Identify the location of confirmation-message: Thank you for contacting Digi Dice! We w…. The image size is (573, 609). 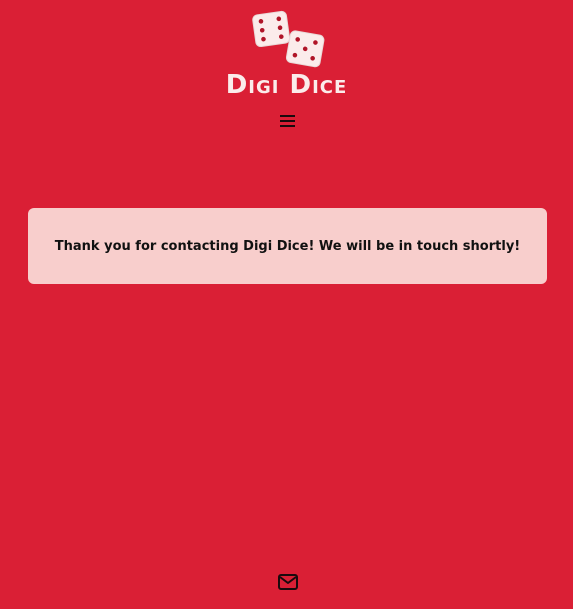
(287, 246).